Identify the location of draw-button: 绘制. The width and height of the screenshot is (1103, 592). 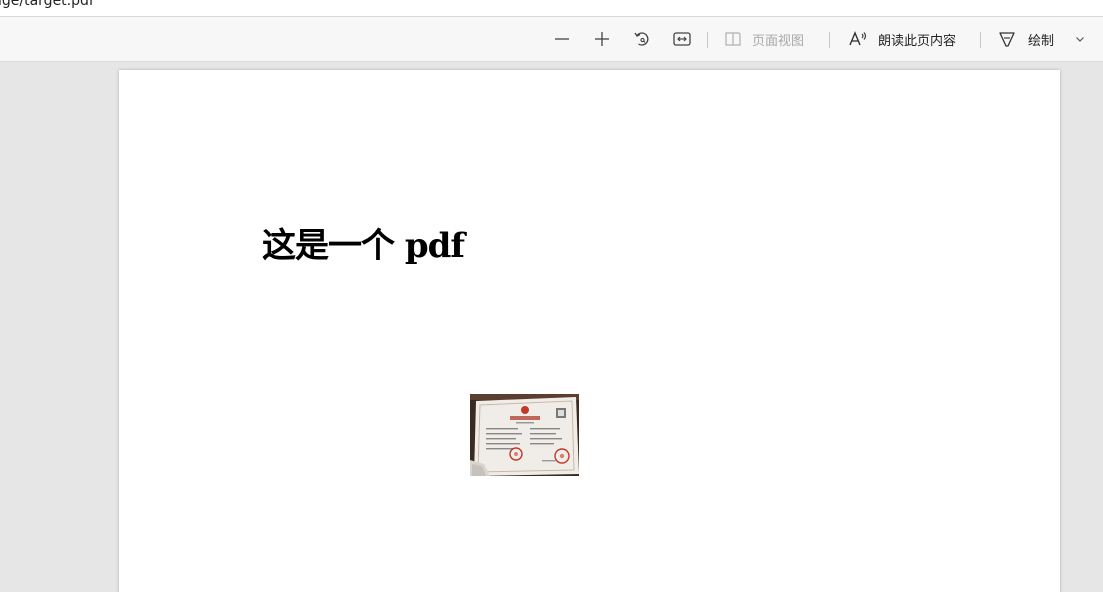
(1030, 39).